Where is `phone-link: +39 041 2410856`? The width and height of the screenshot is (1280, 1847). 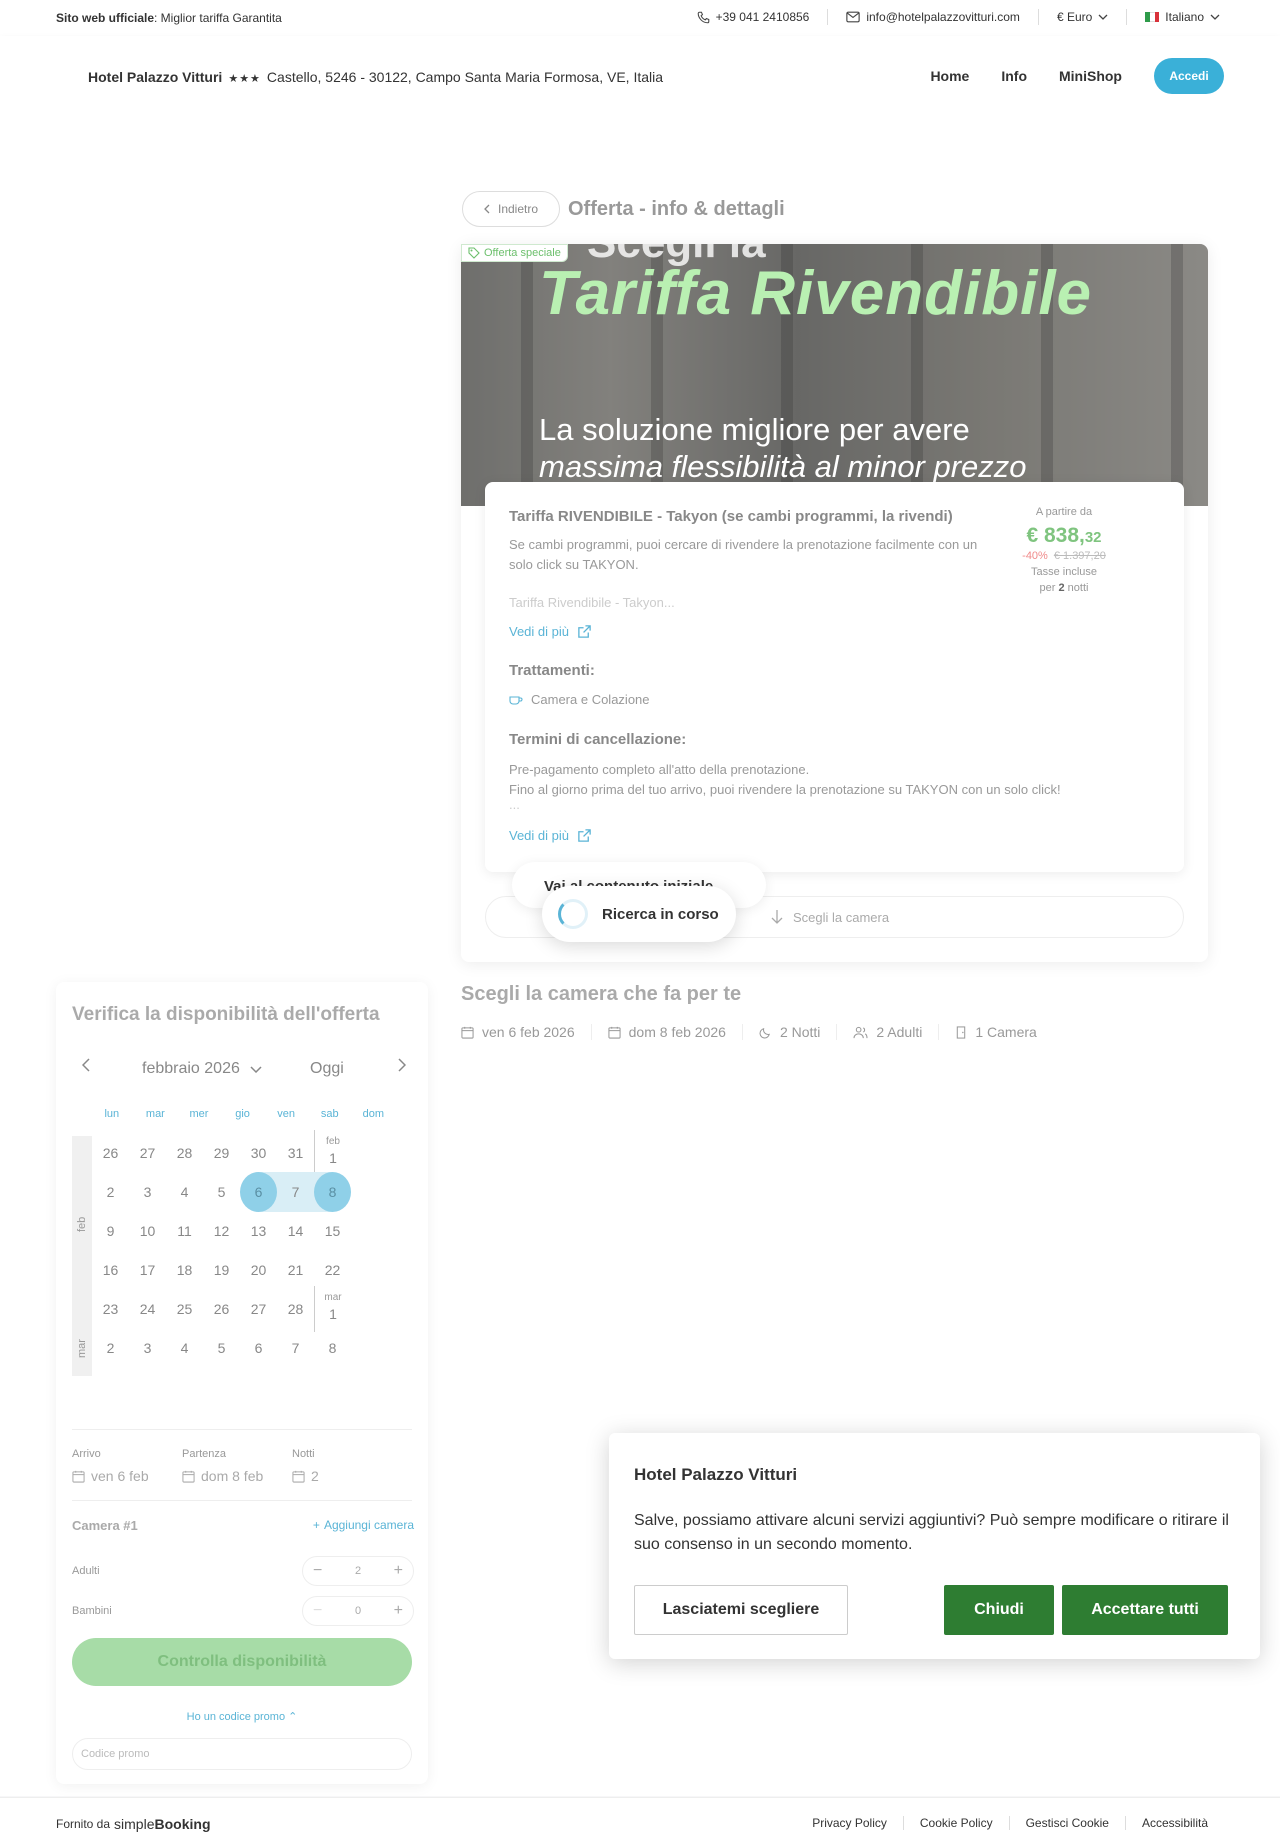
phone-link: +39 041 2410856 is located at coordinates (753, 17).